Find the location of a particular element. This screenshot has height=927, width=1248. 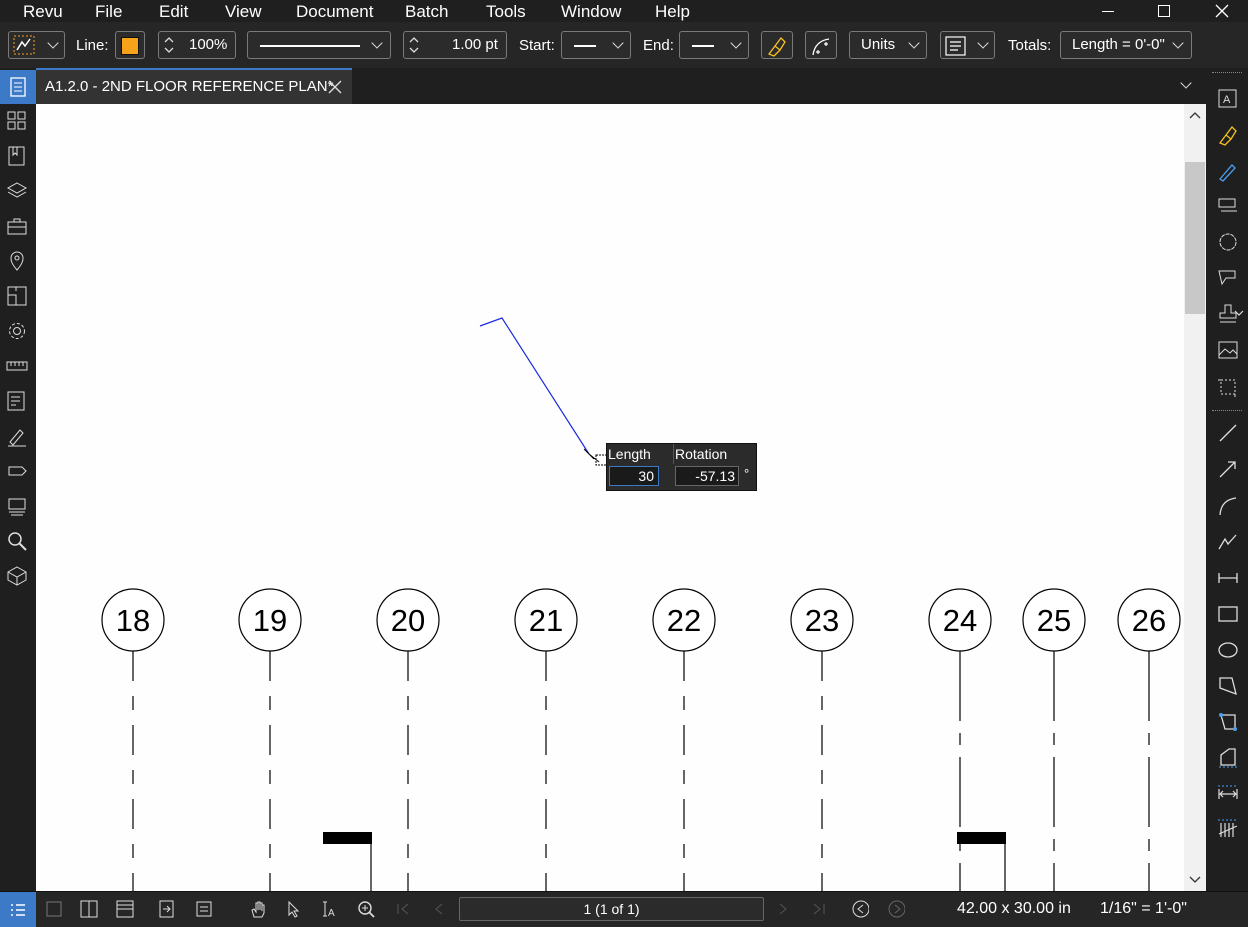

previous-page-icon is located at coordinates (439, 909).